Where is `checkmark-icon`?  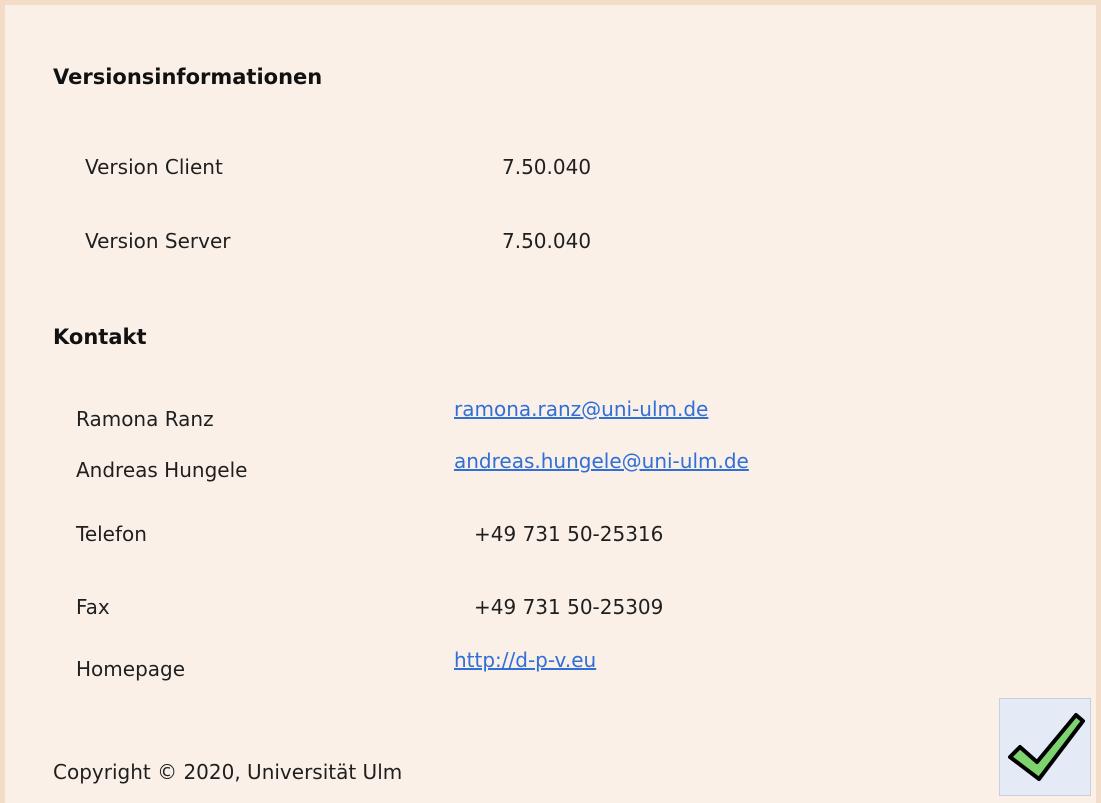
checkmark-icon is located at coordinates (1046, 747).